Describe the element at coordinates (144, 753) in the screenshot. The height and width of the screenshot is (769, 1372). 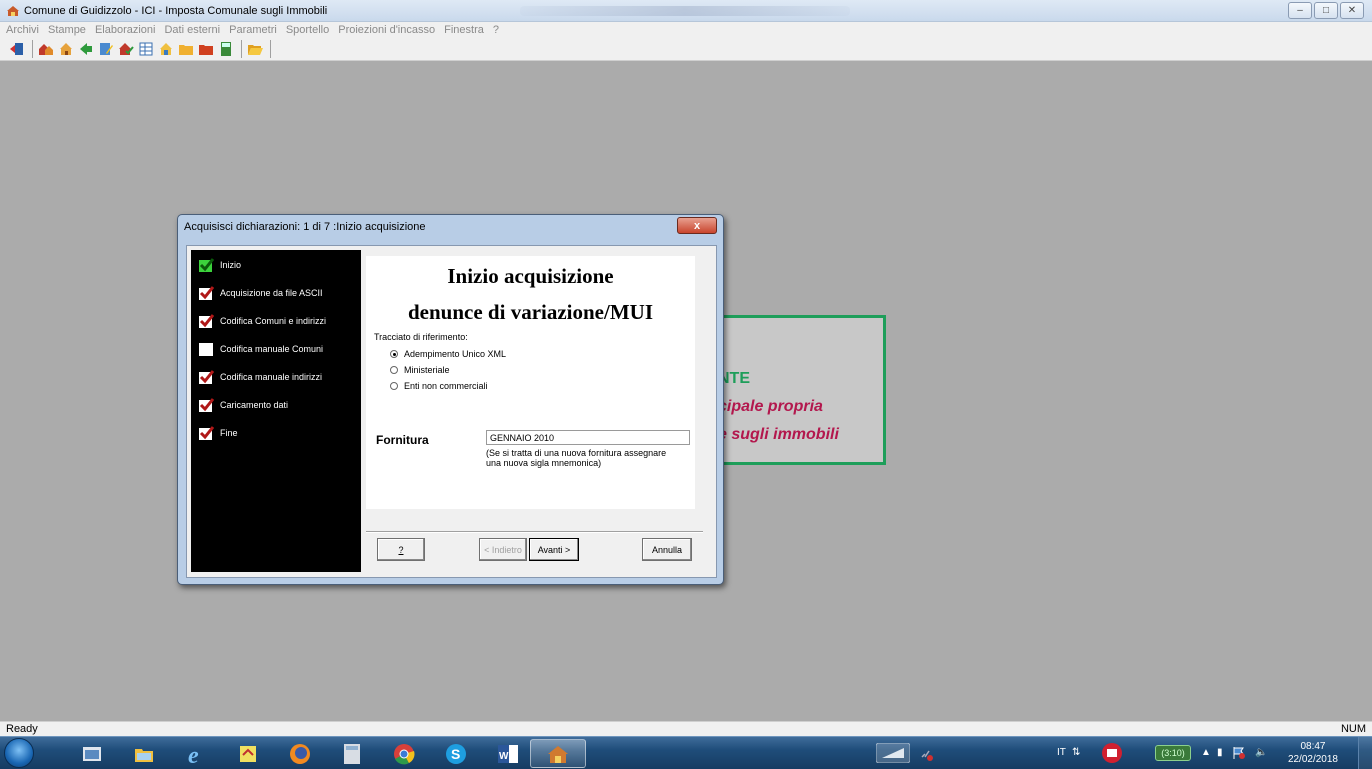
I see `file-explorer-icon` at that location.